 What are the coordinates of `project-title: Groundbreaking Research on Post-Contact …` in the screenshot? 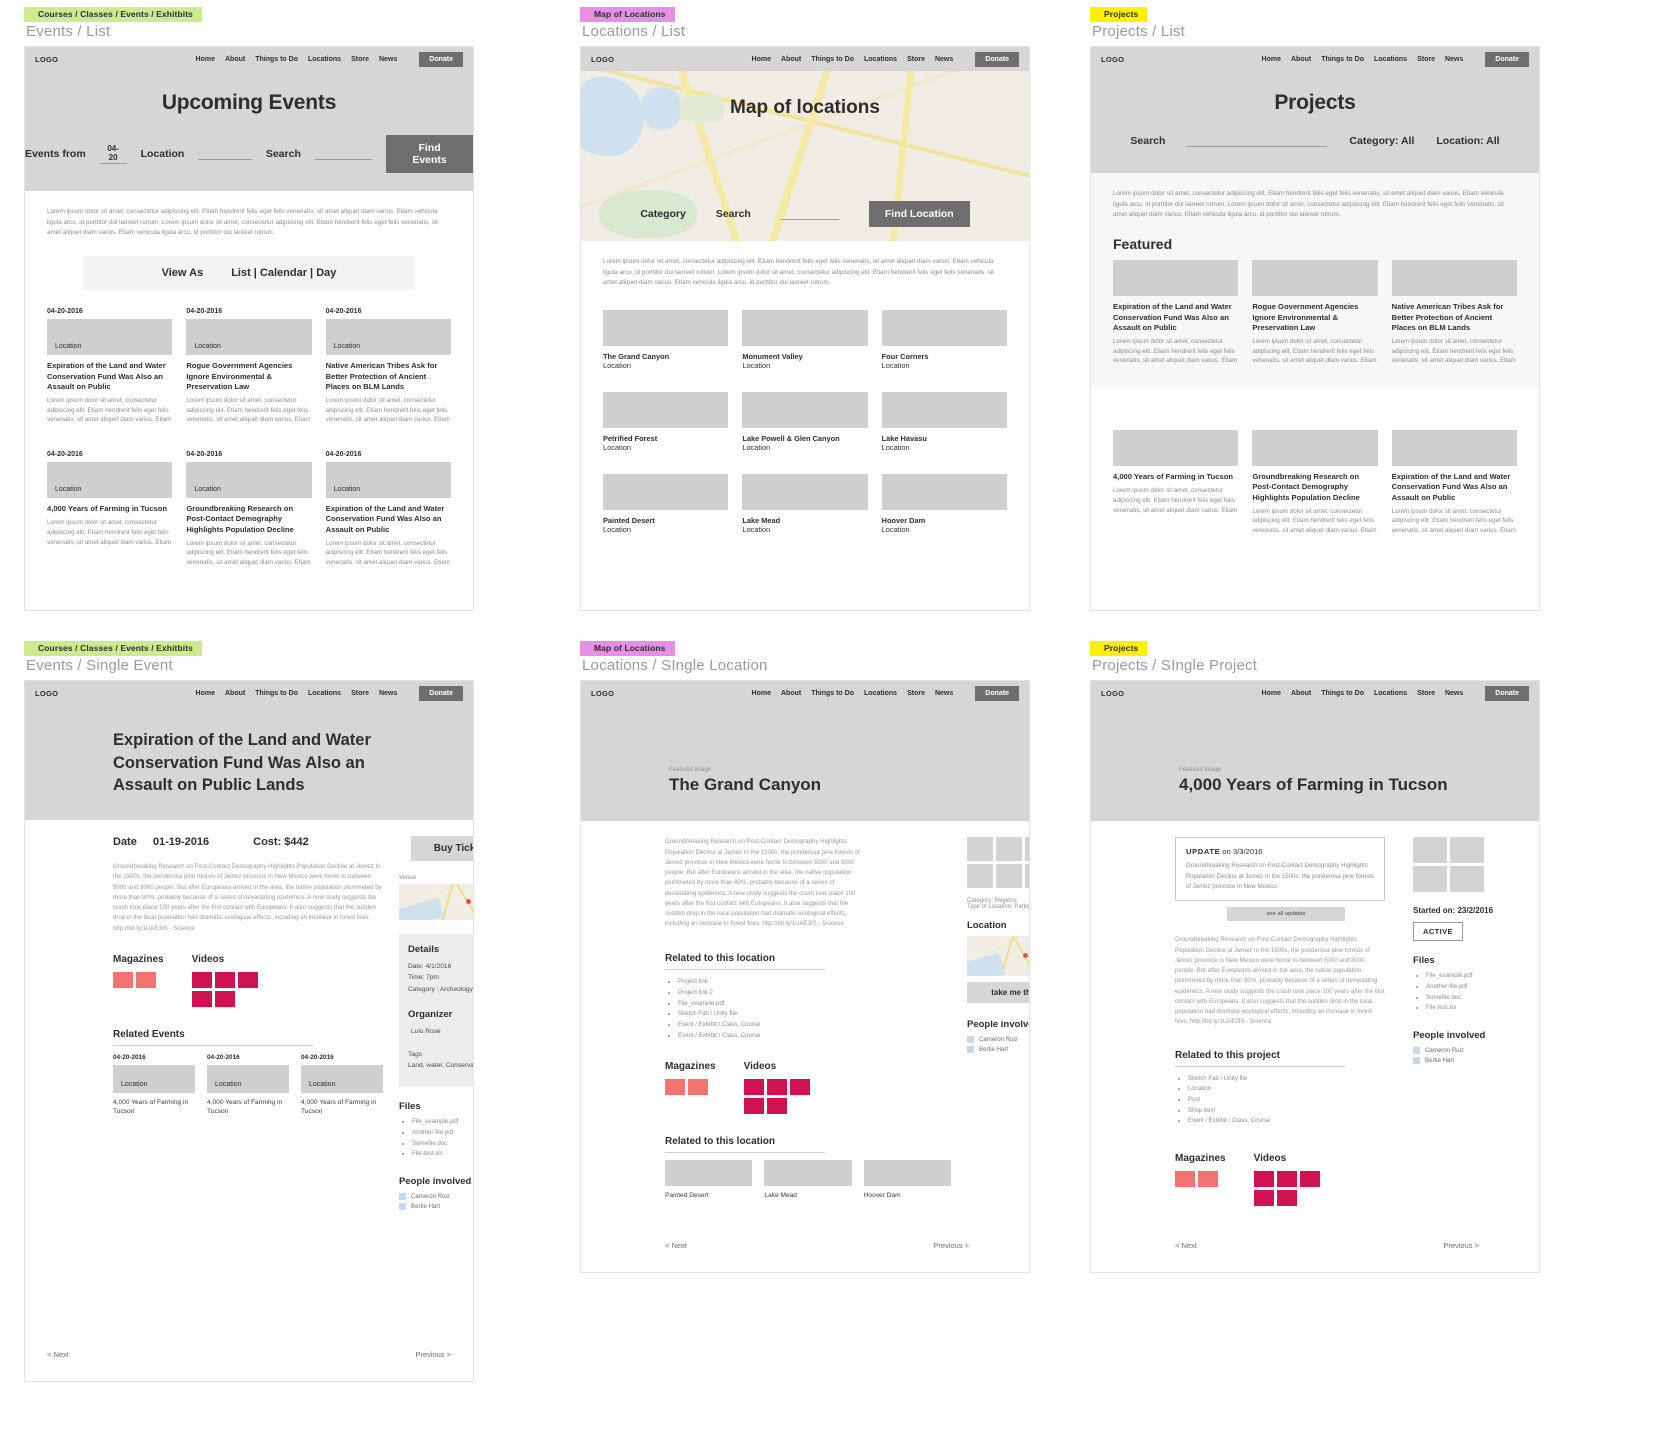 It's located at (1314, 487).